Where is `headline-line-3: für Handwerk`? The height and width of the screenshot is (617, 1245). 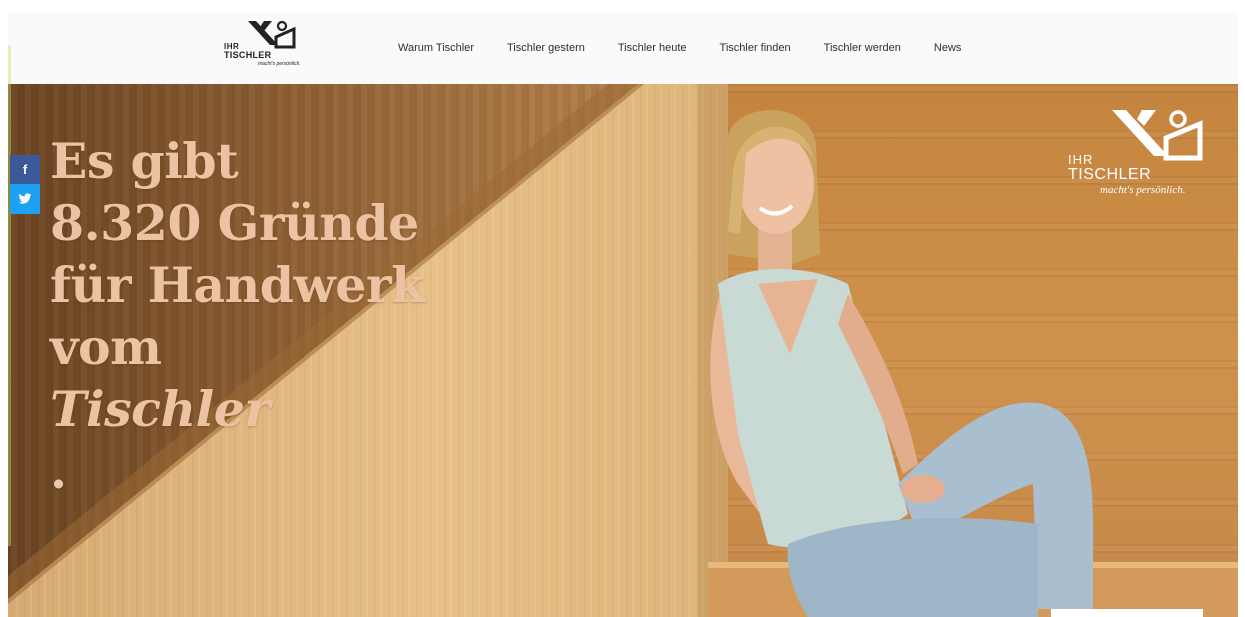 headline-line-3: für Handwerk is located at coordinates (237, 285).